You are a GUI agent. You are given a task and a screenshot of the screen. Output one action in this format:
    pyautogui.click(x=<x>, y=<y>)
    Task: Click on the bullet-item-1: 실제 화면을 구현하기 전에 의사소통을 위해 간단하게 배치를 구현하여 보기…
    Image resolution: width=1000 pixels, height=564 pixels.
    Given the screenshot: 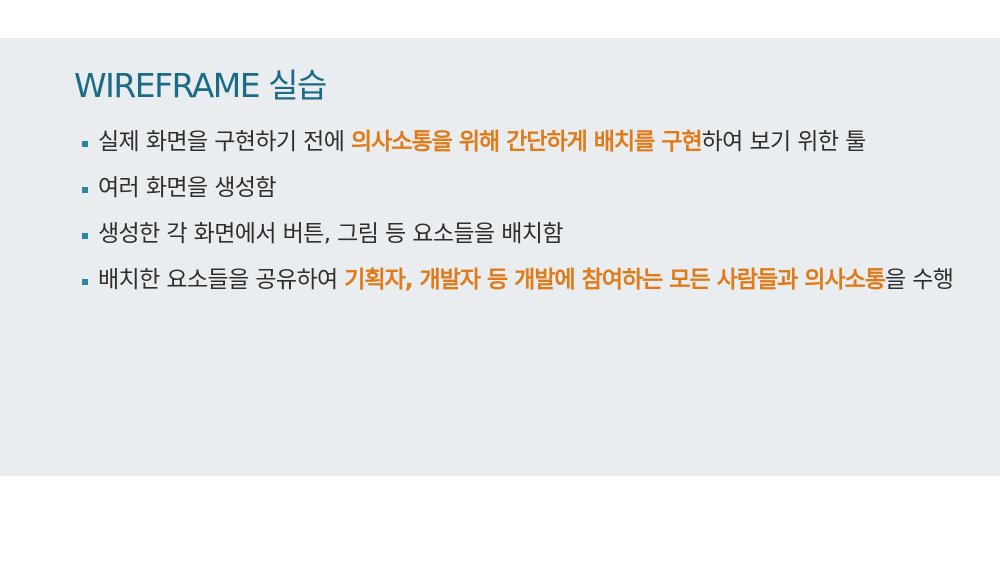 What is the action you would take?
    pyautogui.click(x=522, y=142)
    